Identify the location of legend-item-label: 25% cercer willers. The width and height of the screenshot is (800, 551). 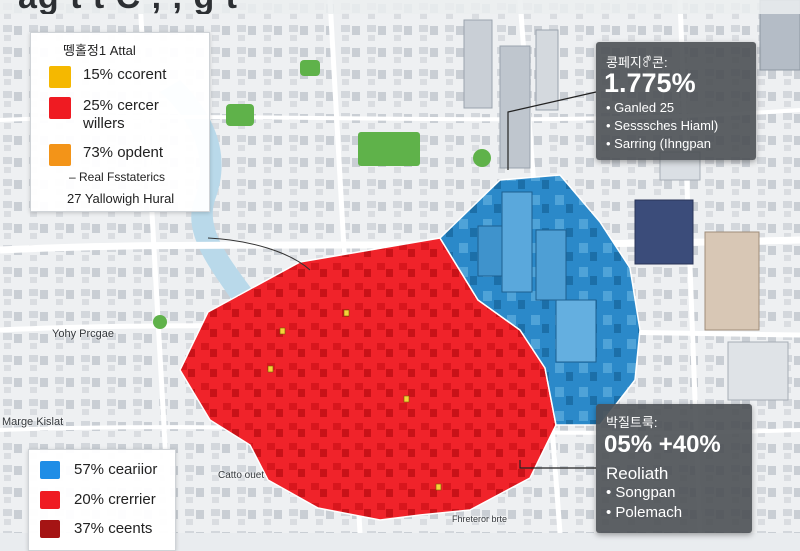
(121, 114).